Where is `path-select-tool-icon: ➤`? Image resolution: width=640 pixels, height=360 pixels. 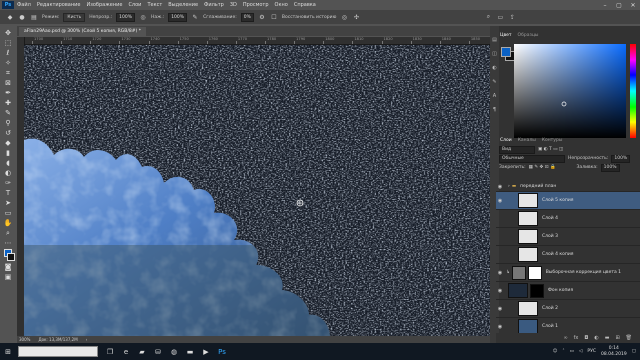 path-select-tool-icon: ➤ is located at coordinates (8, 203).